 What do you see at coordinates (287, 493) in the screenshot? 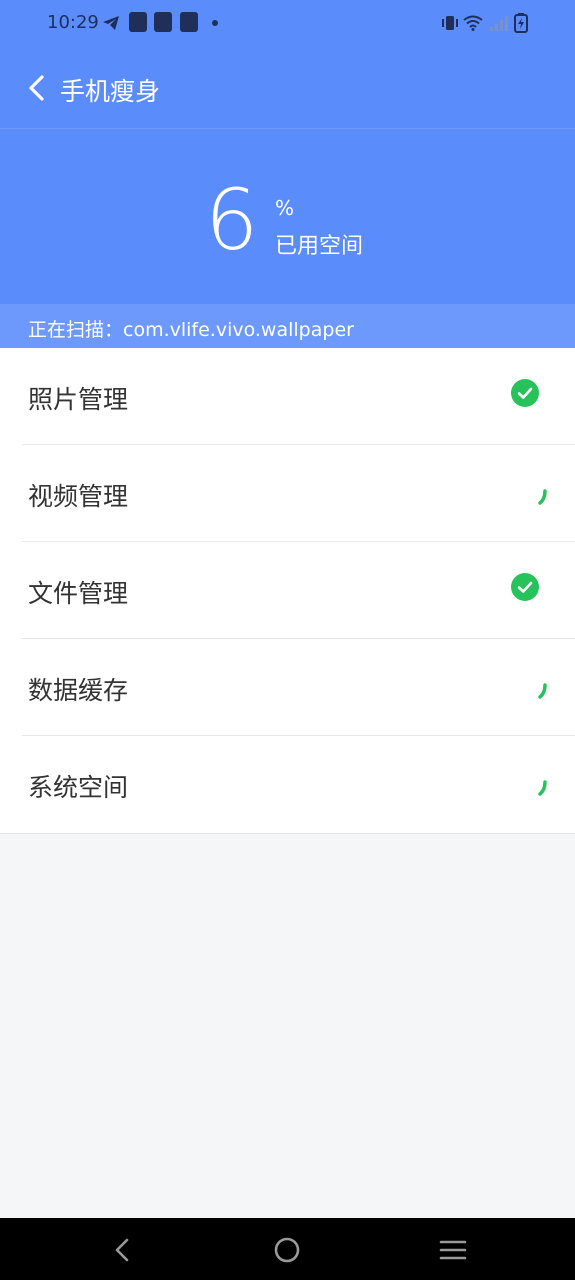
I see `list-item-videos: 视频管理` at bounding box center [287, 493].